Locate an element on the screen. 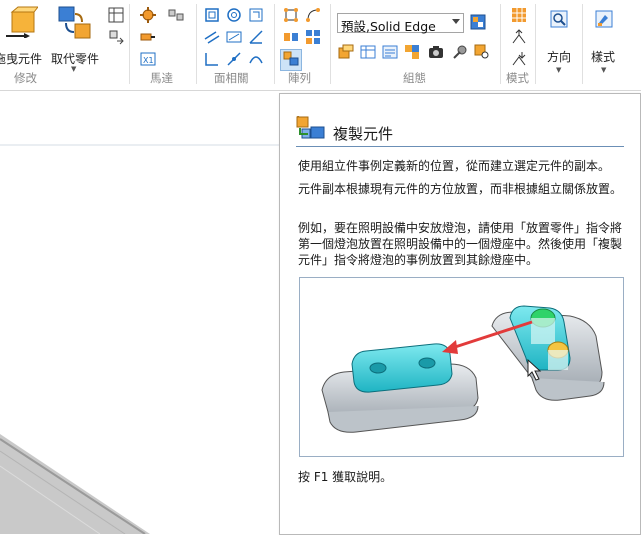  tooltip-paragraph-2: 元件副本根據現有元件的方位放置，而非根據組立關係放置。 is located at coordinates (460, 189).